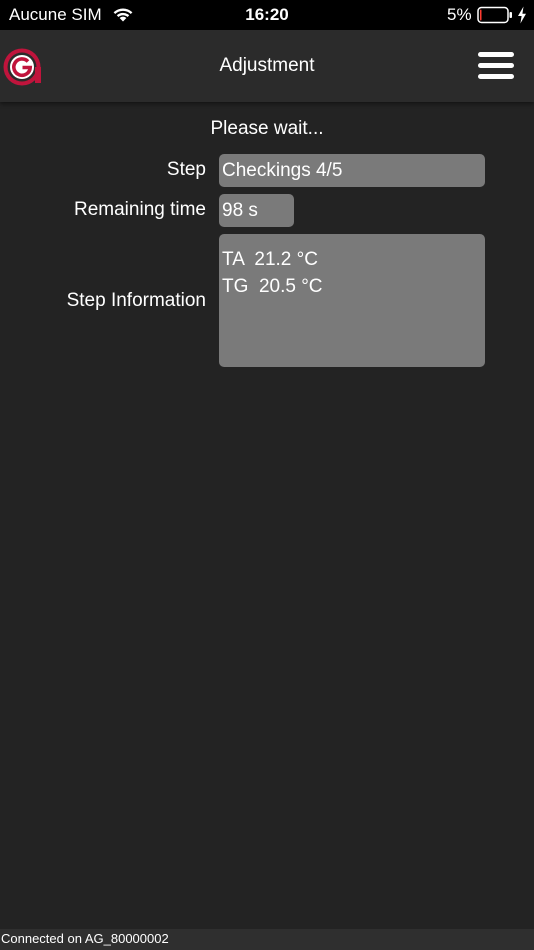 This screenshot has width=534, height=950. What do you see at coordinates (140, 209) in the screenshot?
I see `remaining-time-label: Remaining time` at bounding box center [140, 209].